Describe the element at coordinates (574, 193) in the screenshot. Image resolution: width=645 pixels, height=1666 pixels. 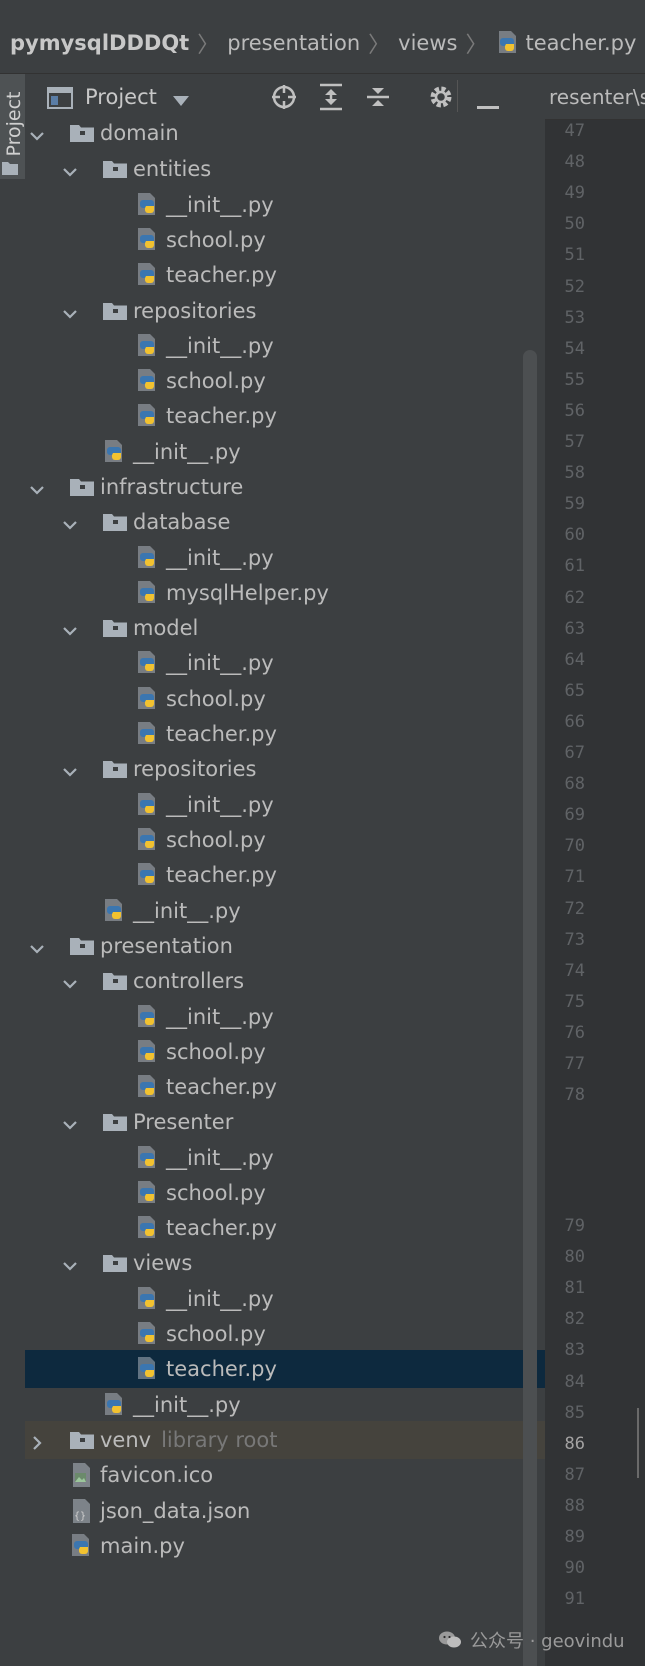
I see `line-number: 49` at that location.